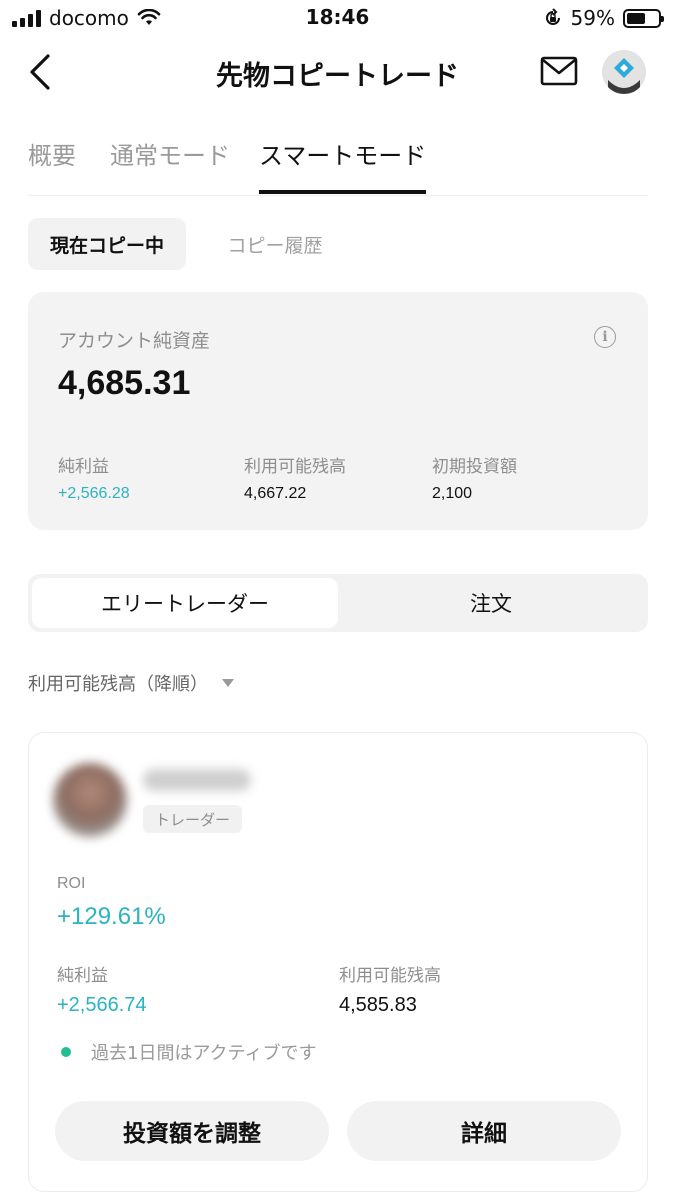  What do you see at coordinates (204, 1053) in the screenshot?
I see `activity-text: 過去1日間はアクティブです` at bounding box center [204, 1053].